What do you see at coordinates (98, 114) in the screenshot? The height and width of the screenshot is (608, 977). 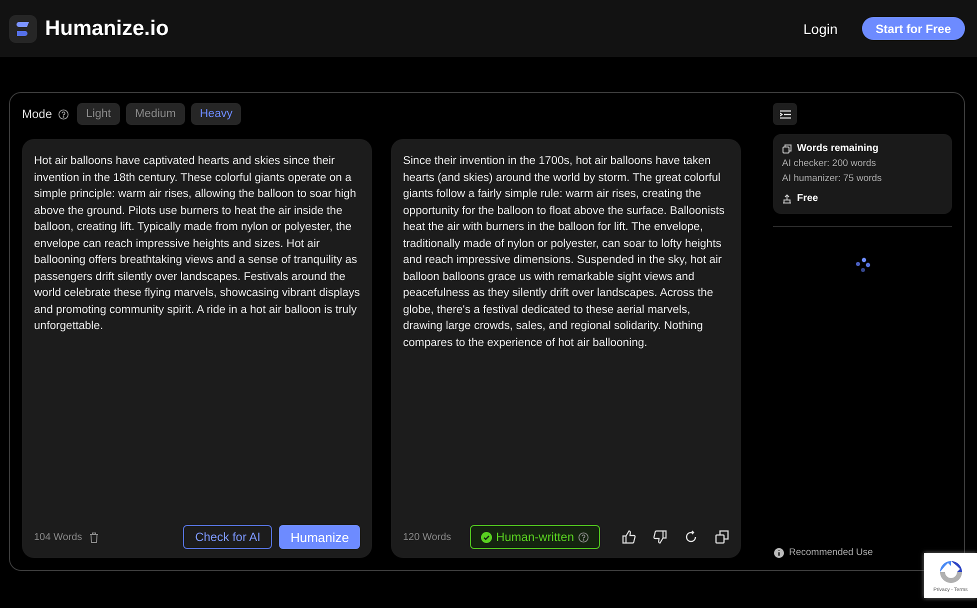 I see `mode-tab: Light` at bounding box center [98, 114].